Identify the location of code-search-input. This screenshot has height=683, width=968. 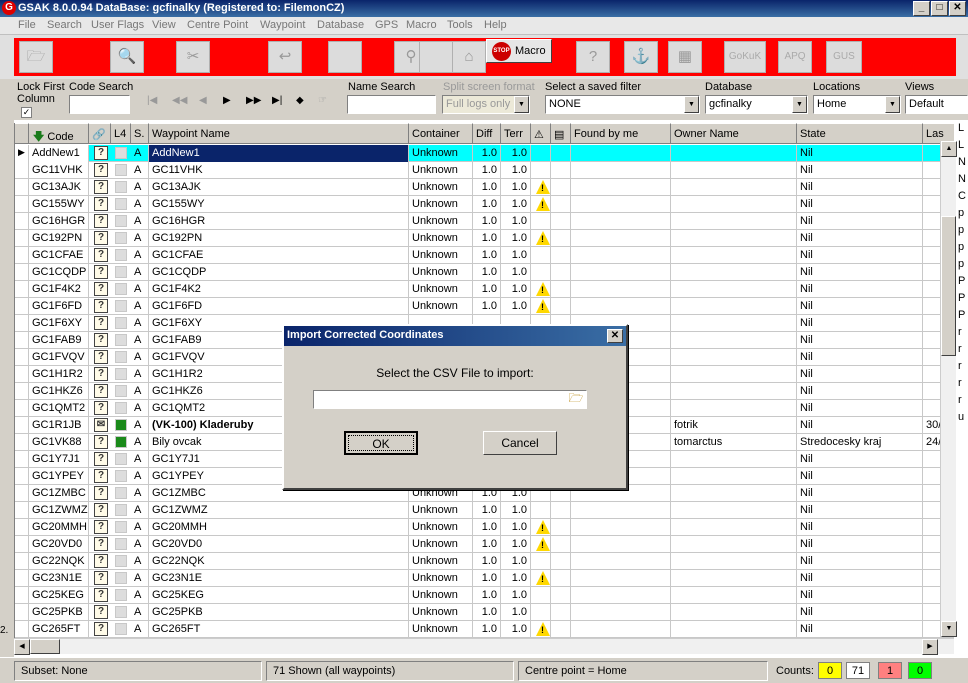
(99, 104).